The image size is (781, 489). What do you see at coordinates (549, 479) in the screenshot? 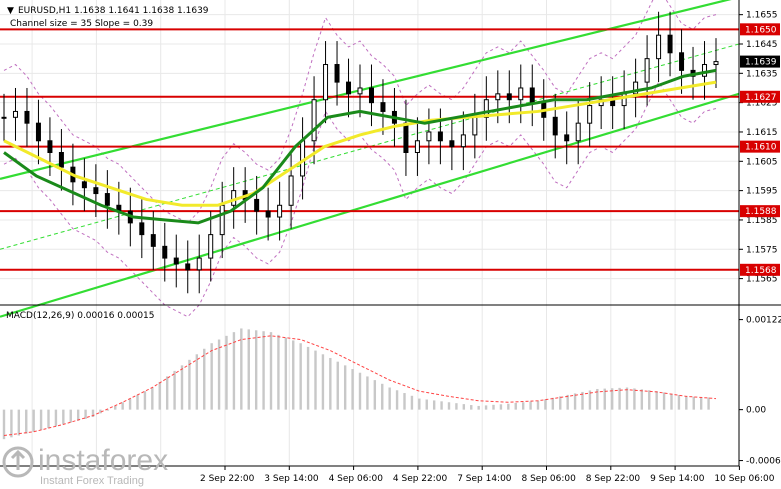
I see `time-label: 8 Sep 06:00` at bounding box center [549, 479].